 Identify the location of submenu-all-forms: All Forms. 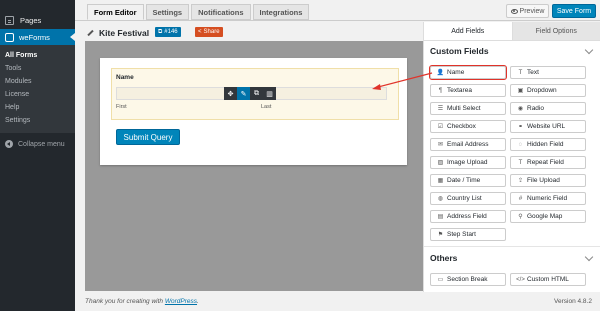
(37, 55).